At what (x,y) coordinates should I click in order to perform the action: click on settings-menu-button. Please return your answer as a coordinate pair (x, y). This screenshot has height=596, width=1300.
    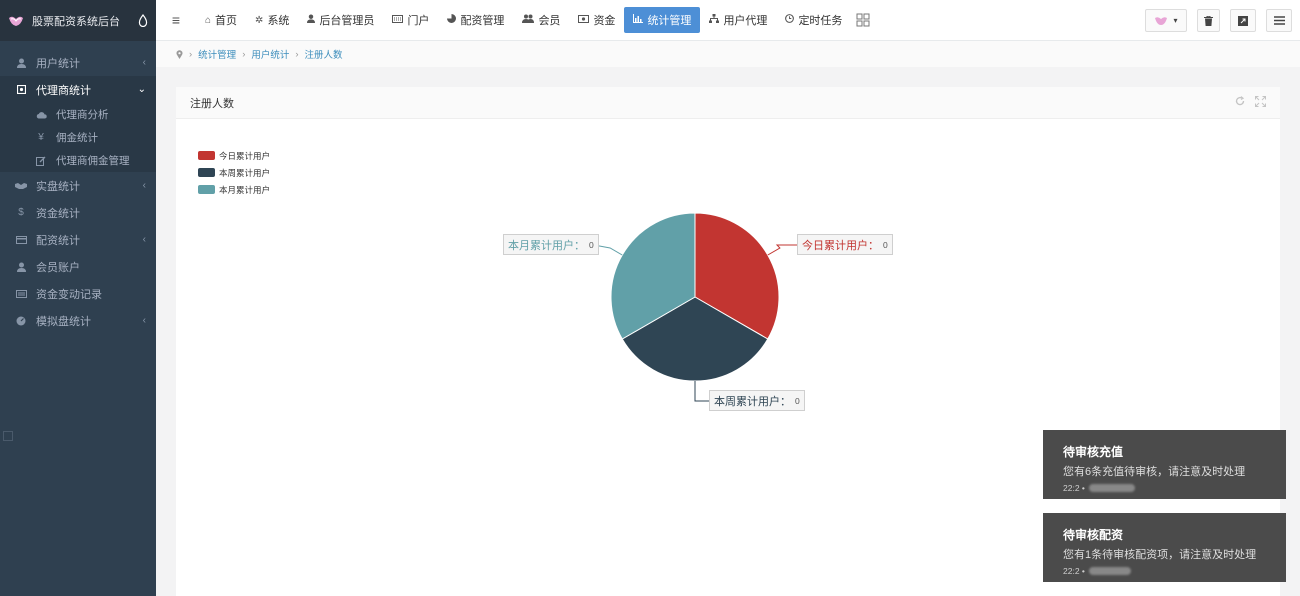
    Looking at the image, I should click on (1279, 20).